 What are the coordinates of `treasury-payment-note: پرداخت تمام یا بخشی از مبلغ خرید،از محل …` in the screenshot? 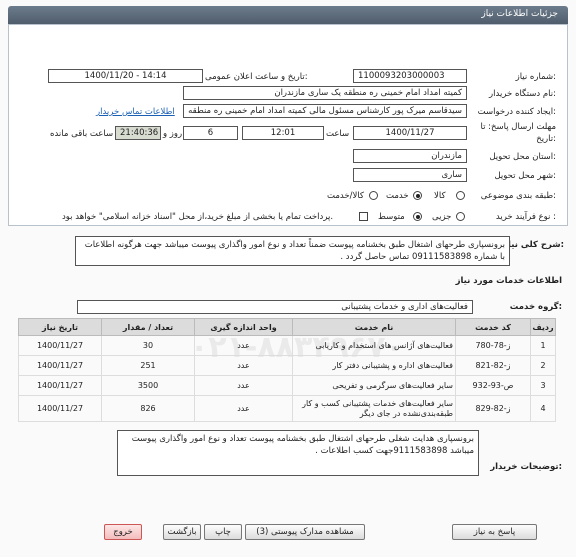 It's located at (198, 217).